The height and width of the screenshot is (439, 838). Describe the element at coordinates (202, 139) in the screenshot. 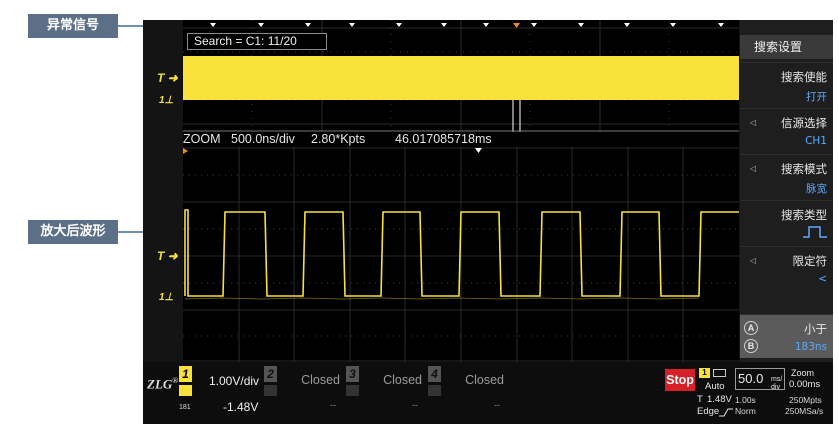

I see `zoom-title: ZOOM` at that location.